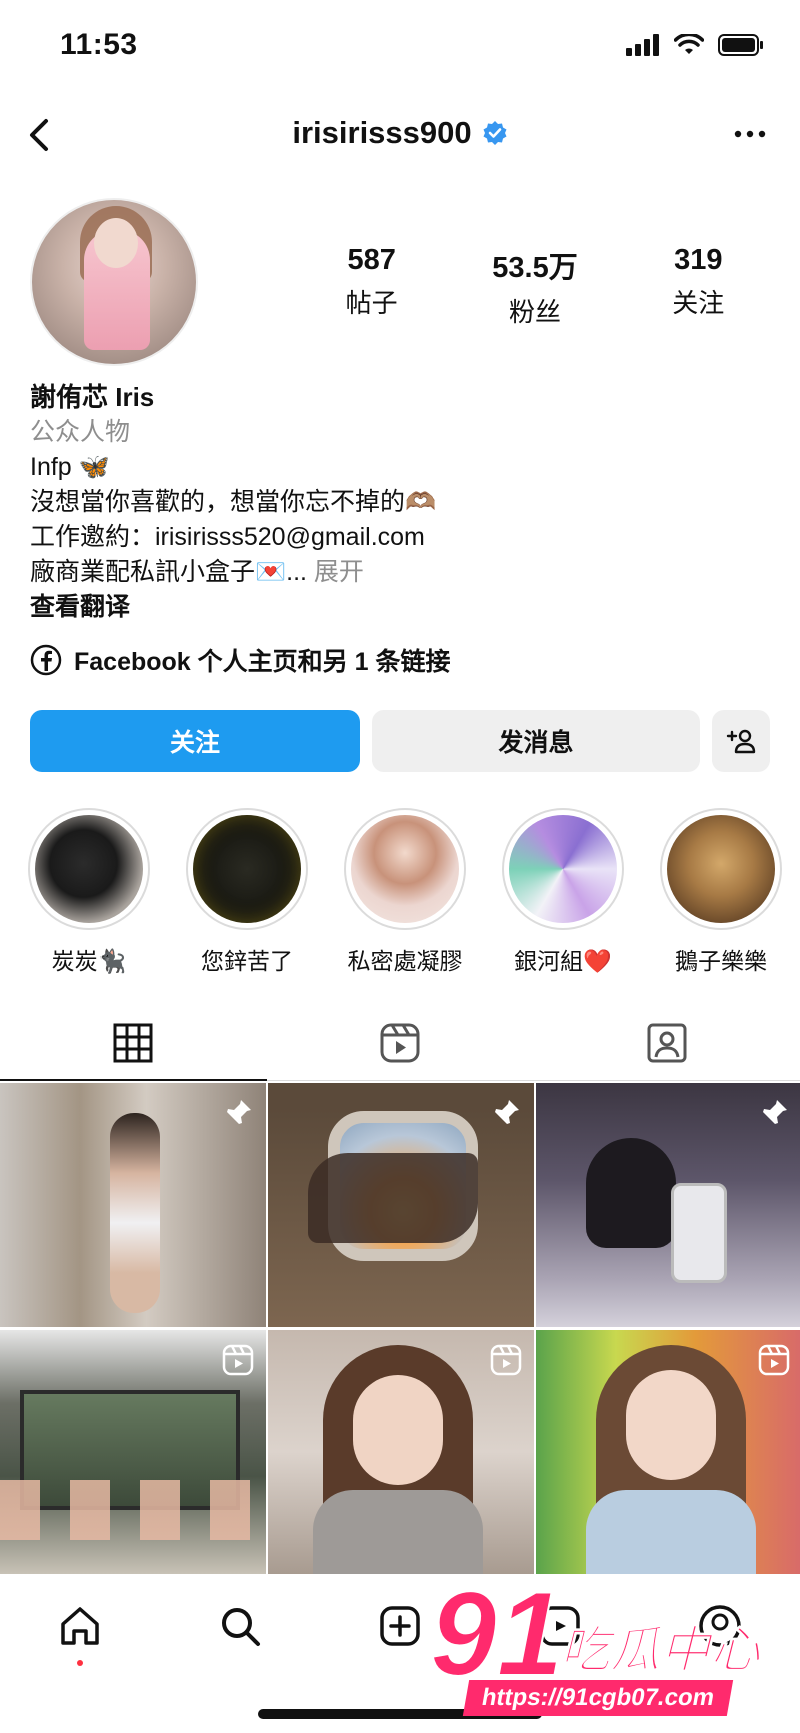 This screenshot has height=1733, width=800. Describe the element at coordinates (740, 45) in the screenshot. I see `battery-icon` at that location.